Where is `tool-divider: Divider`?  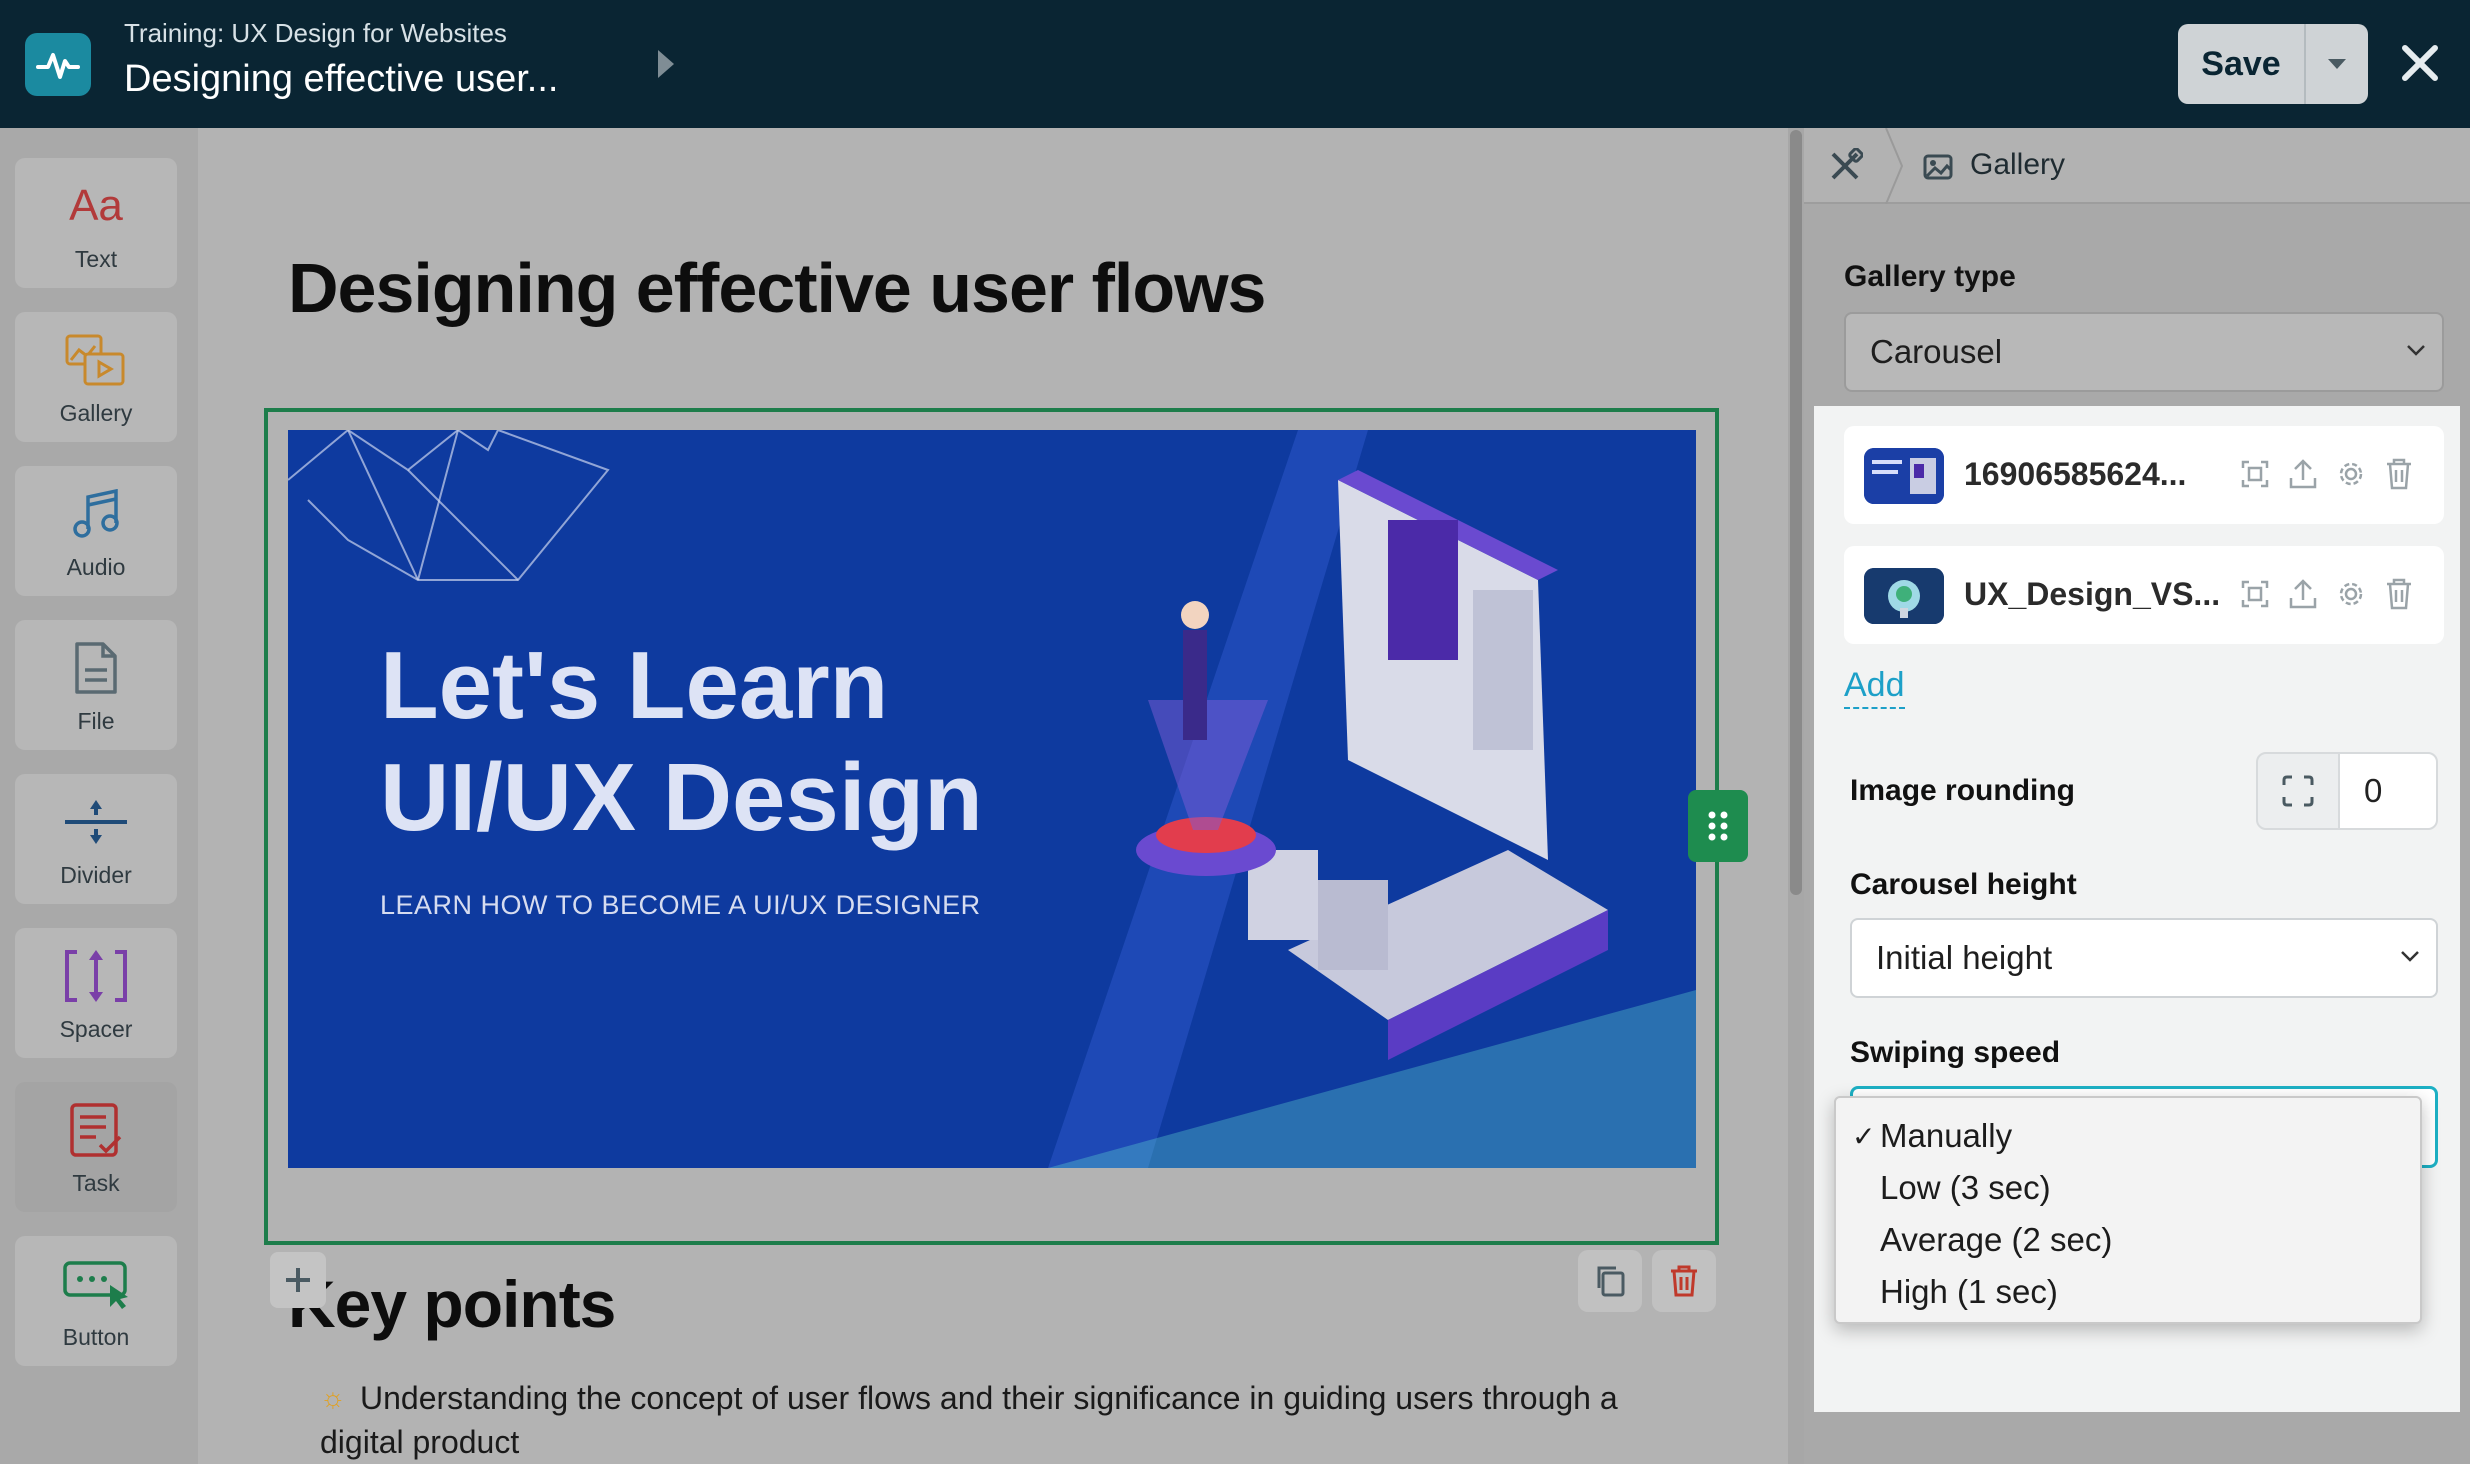 tool-divider: Divider is located at coordinates (96, 839).